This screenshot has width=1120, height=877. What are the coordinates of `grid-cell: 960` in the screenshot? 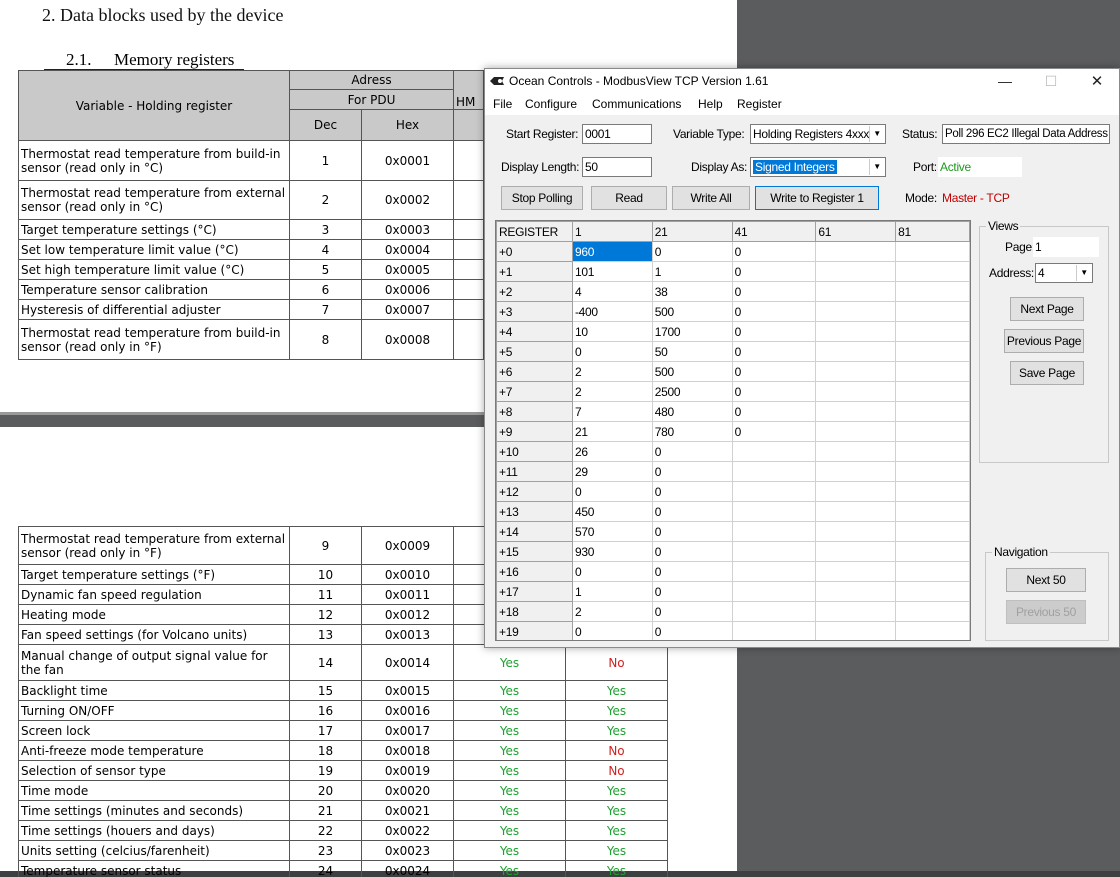 It's located at (612, 251).